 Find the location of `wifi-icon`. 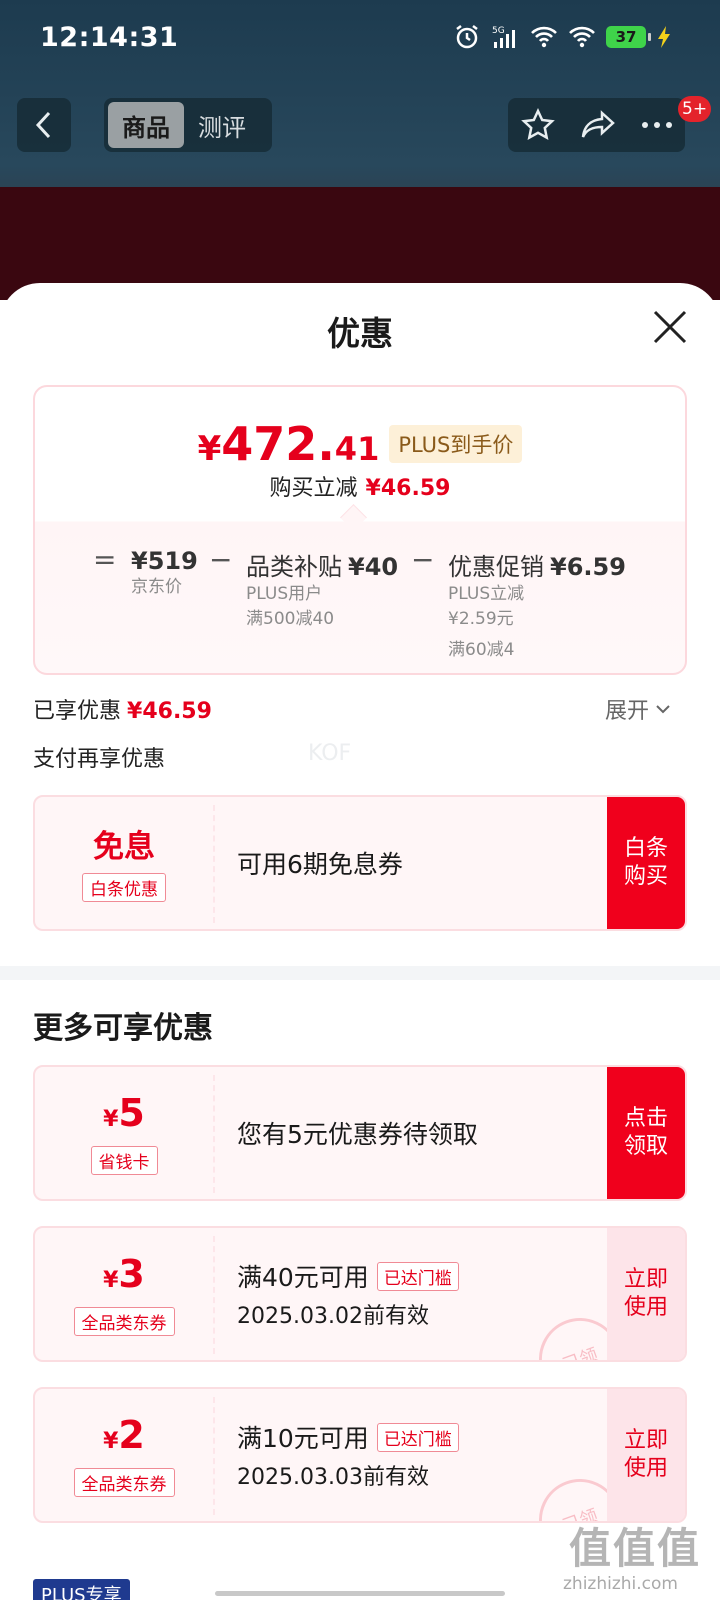

wifi-icon is located at coordinates (544, 37).